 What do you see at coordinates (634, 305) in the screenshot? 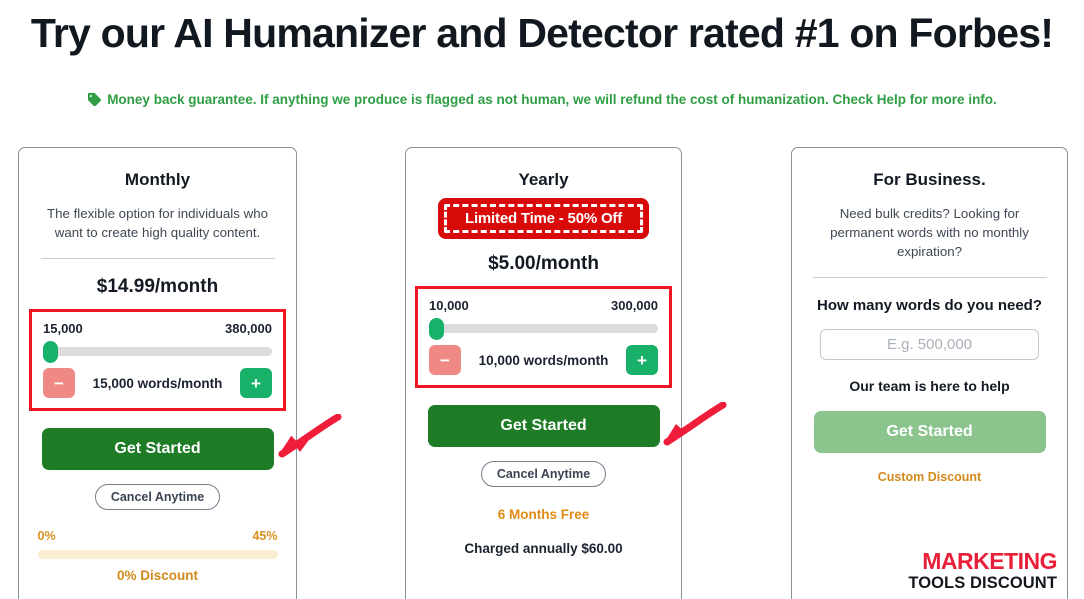
I see `slider-max-label: 300,000` at bounding box center [634, 305].